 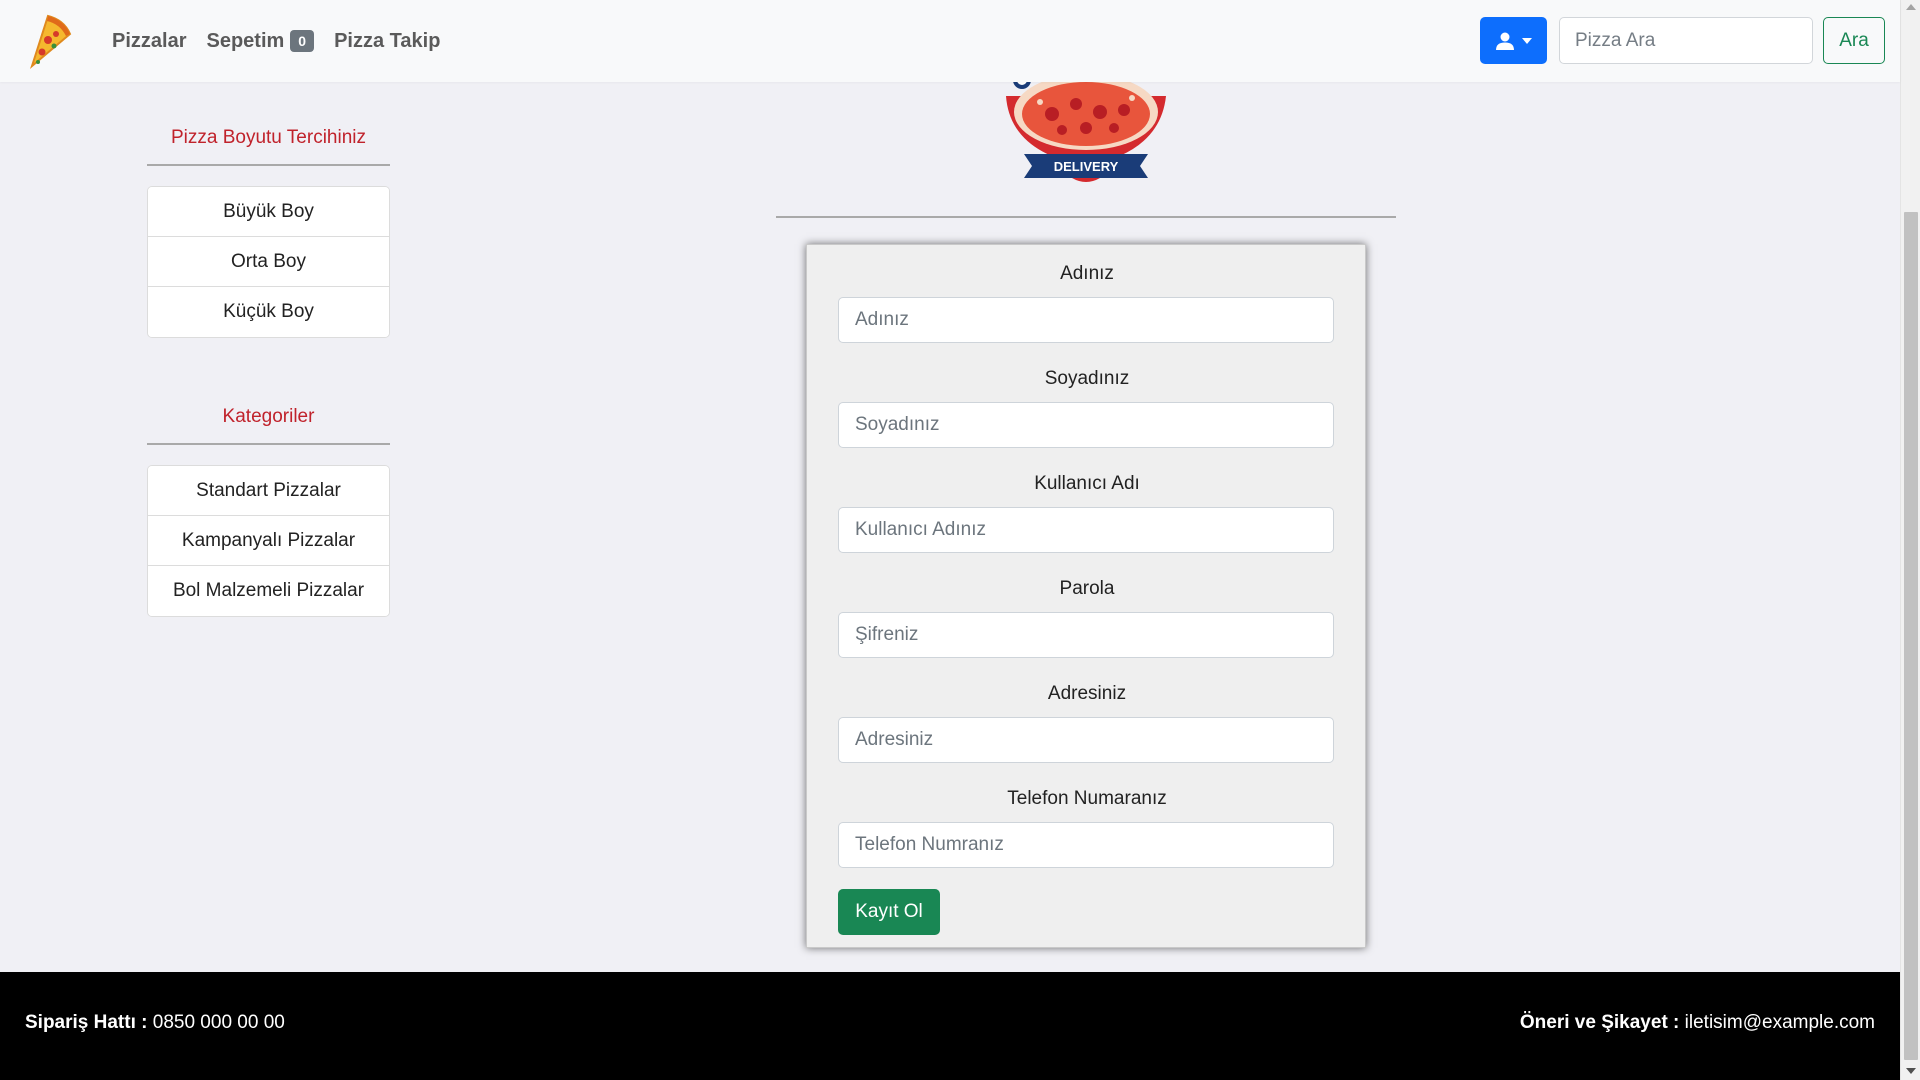 I want to click on page-scrollbar, so click(x=1910, y=540).